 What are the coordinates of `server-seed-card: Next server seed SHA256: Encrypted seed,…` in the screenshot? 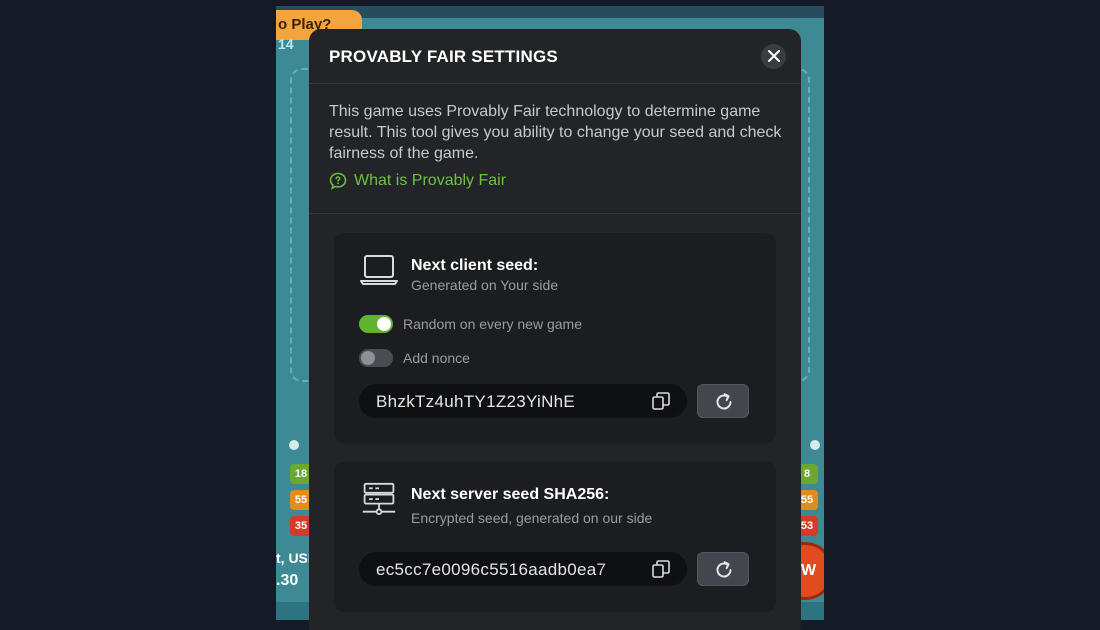 It's located at (555, 537).